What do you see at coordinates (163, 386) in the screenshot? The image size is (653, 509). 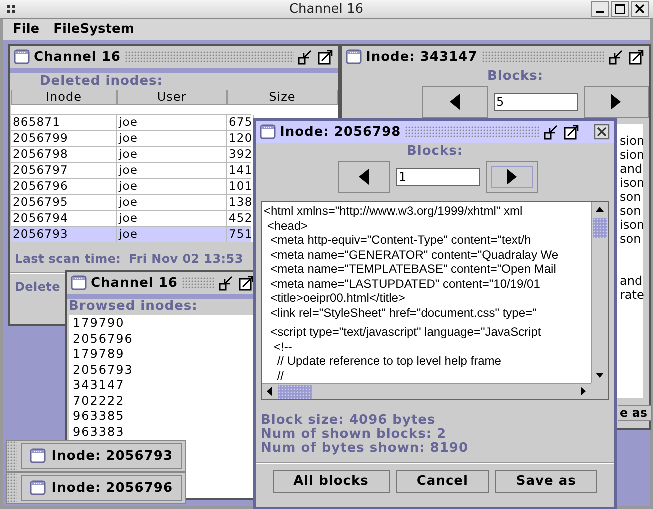 I see `list-item: 343147` at bounding box center [163, 386].